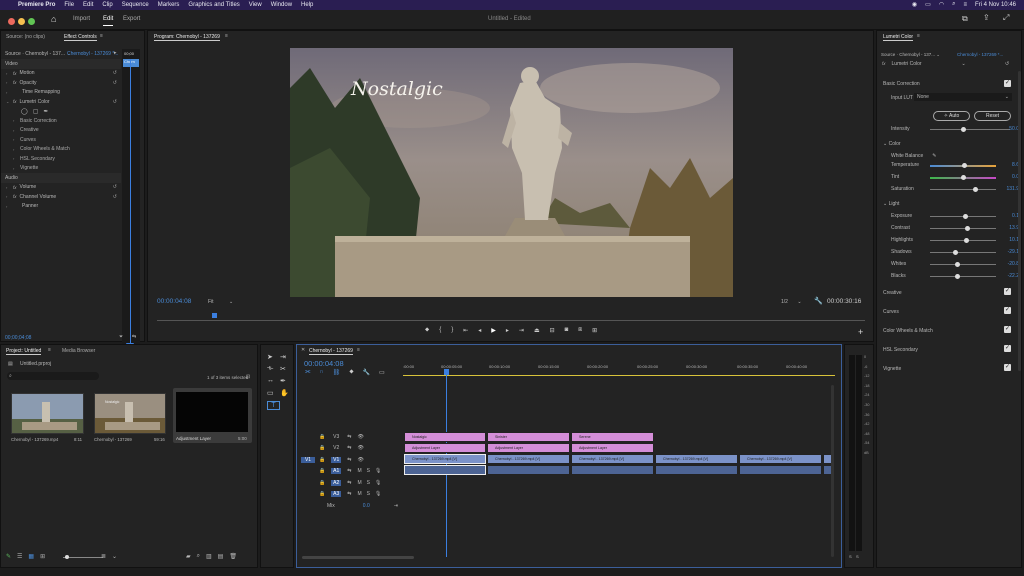  Describe the element at coordinates (221, 556) in the screenshot. I see `new-bin-icon: ▤` at that location.